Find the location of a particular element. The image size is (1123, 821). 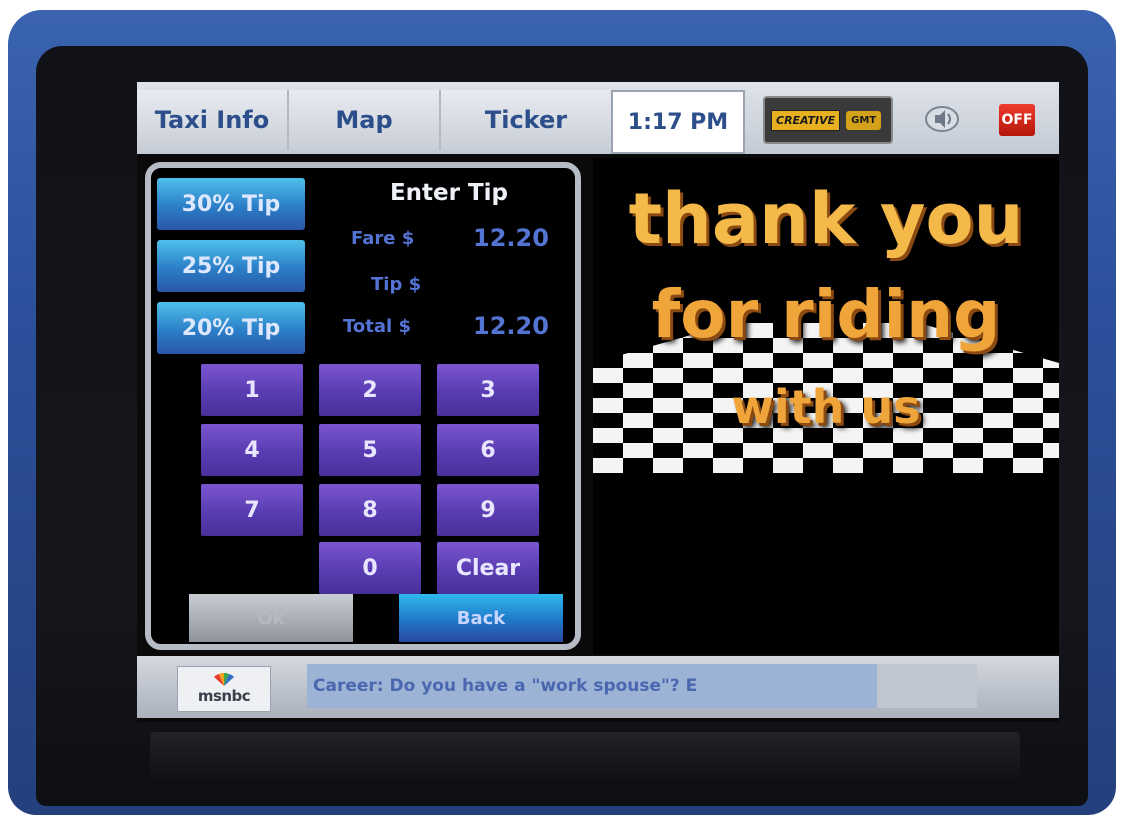

tip-label: Tip $ is located at coordinates (396, 284).